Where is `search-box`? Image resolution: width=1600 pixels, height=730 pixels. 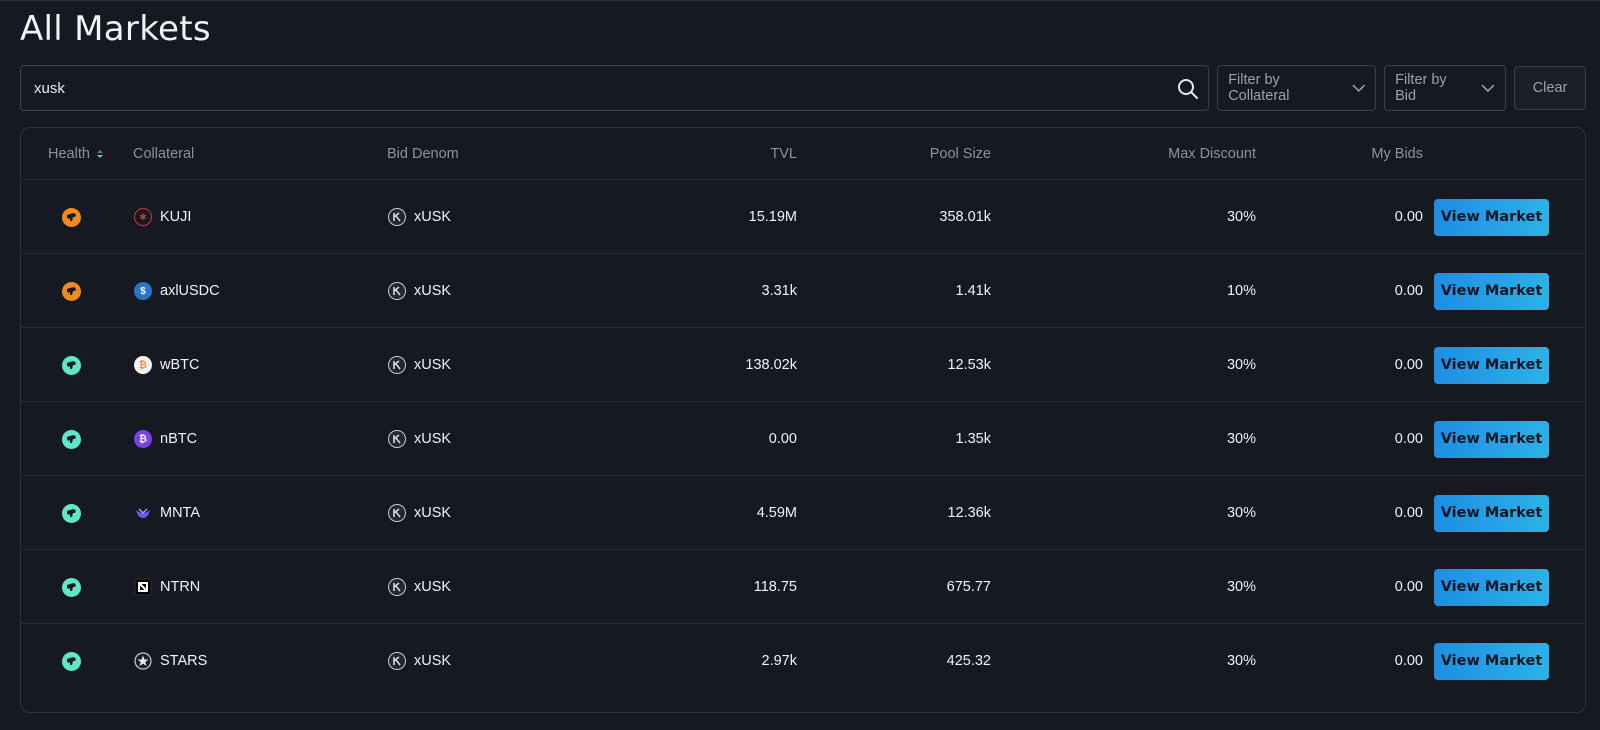 search-box is located at coordinates (615, 88).